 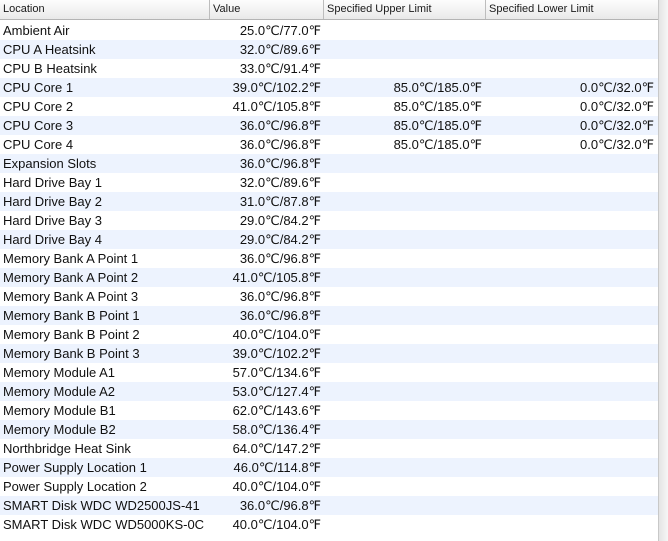 What do you see at coordinates (267, 9) in the screenshot?
I see `column-header-value: Value` at bounding box center [267, 9].